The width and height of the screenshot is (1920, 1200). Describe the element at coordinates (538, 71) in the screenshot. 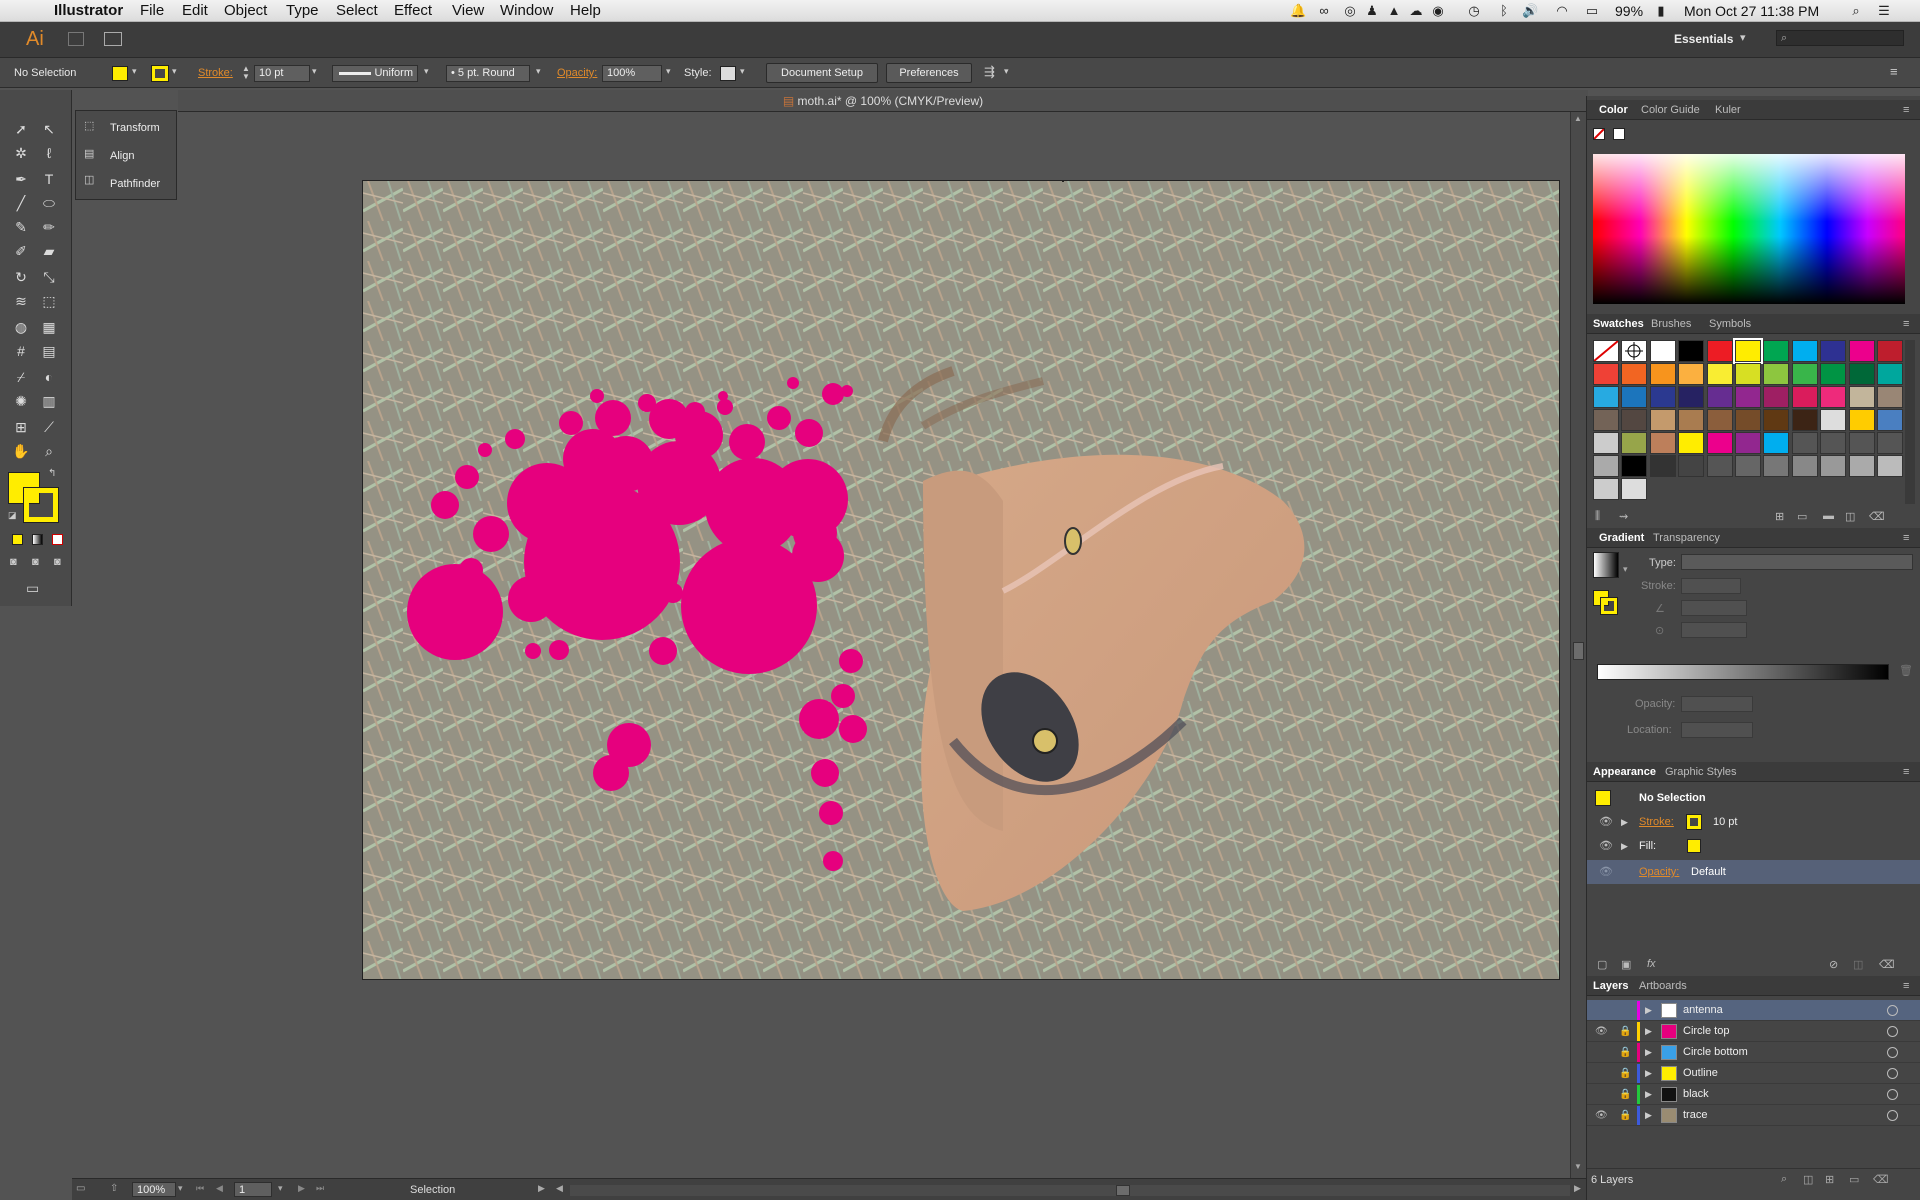

I see `brush-dropdown-icon: ▾` at that location.